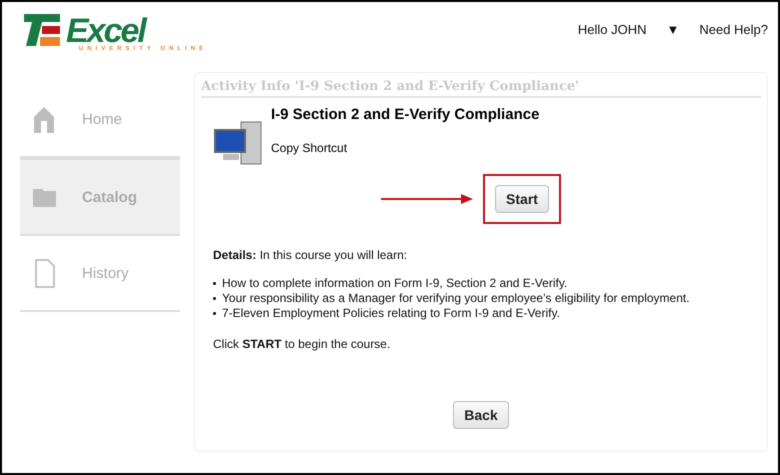  Describe the element at coordinates (405, 114) in the screenshot. I see `course-title: I-9 Section 2 and E-Verify Compliance` at that location.